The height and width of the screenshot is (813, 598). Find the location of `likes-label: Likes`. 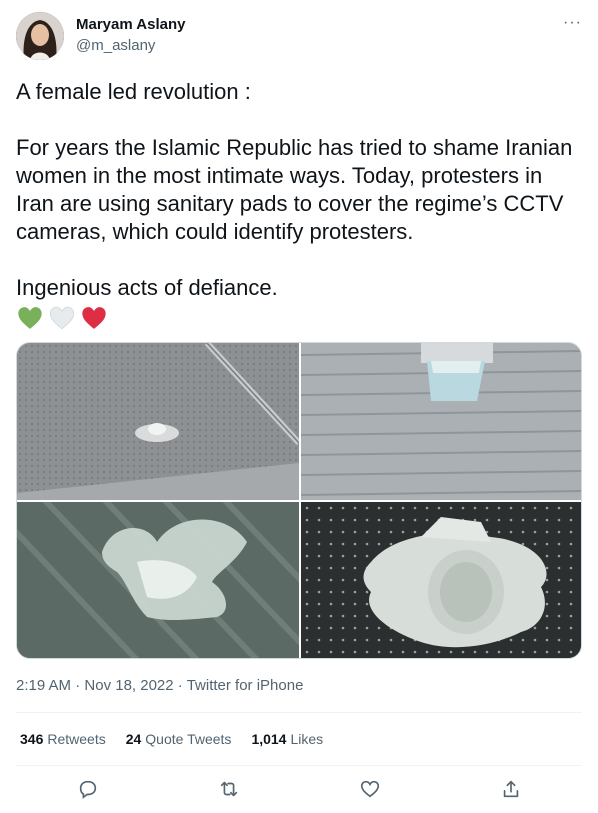

likes-label: Likes is located at coordinates (307, 739).